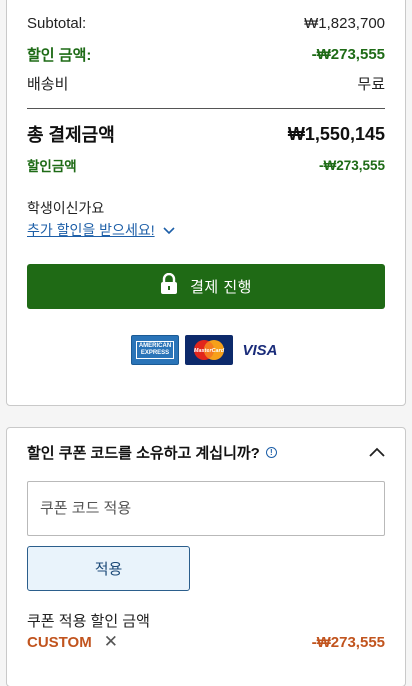 Image resolution: width=412 pixels, height=686 pixels. What do you see at coordinates (377, 453) in the screenshot?
I see `chevron-up-icon` at bounding box center [377, 453].